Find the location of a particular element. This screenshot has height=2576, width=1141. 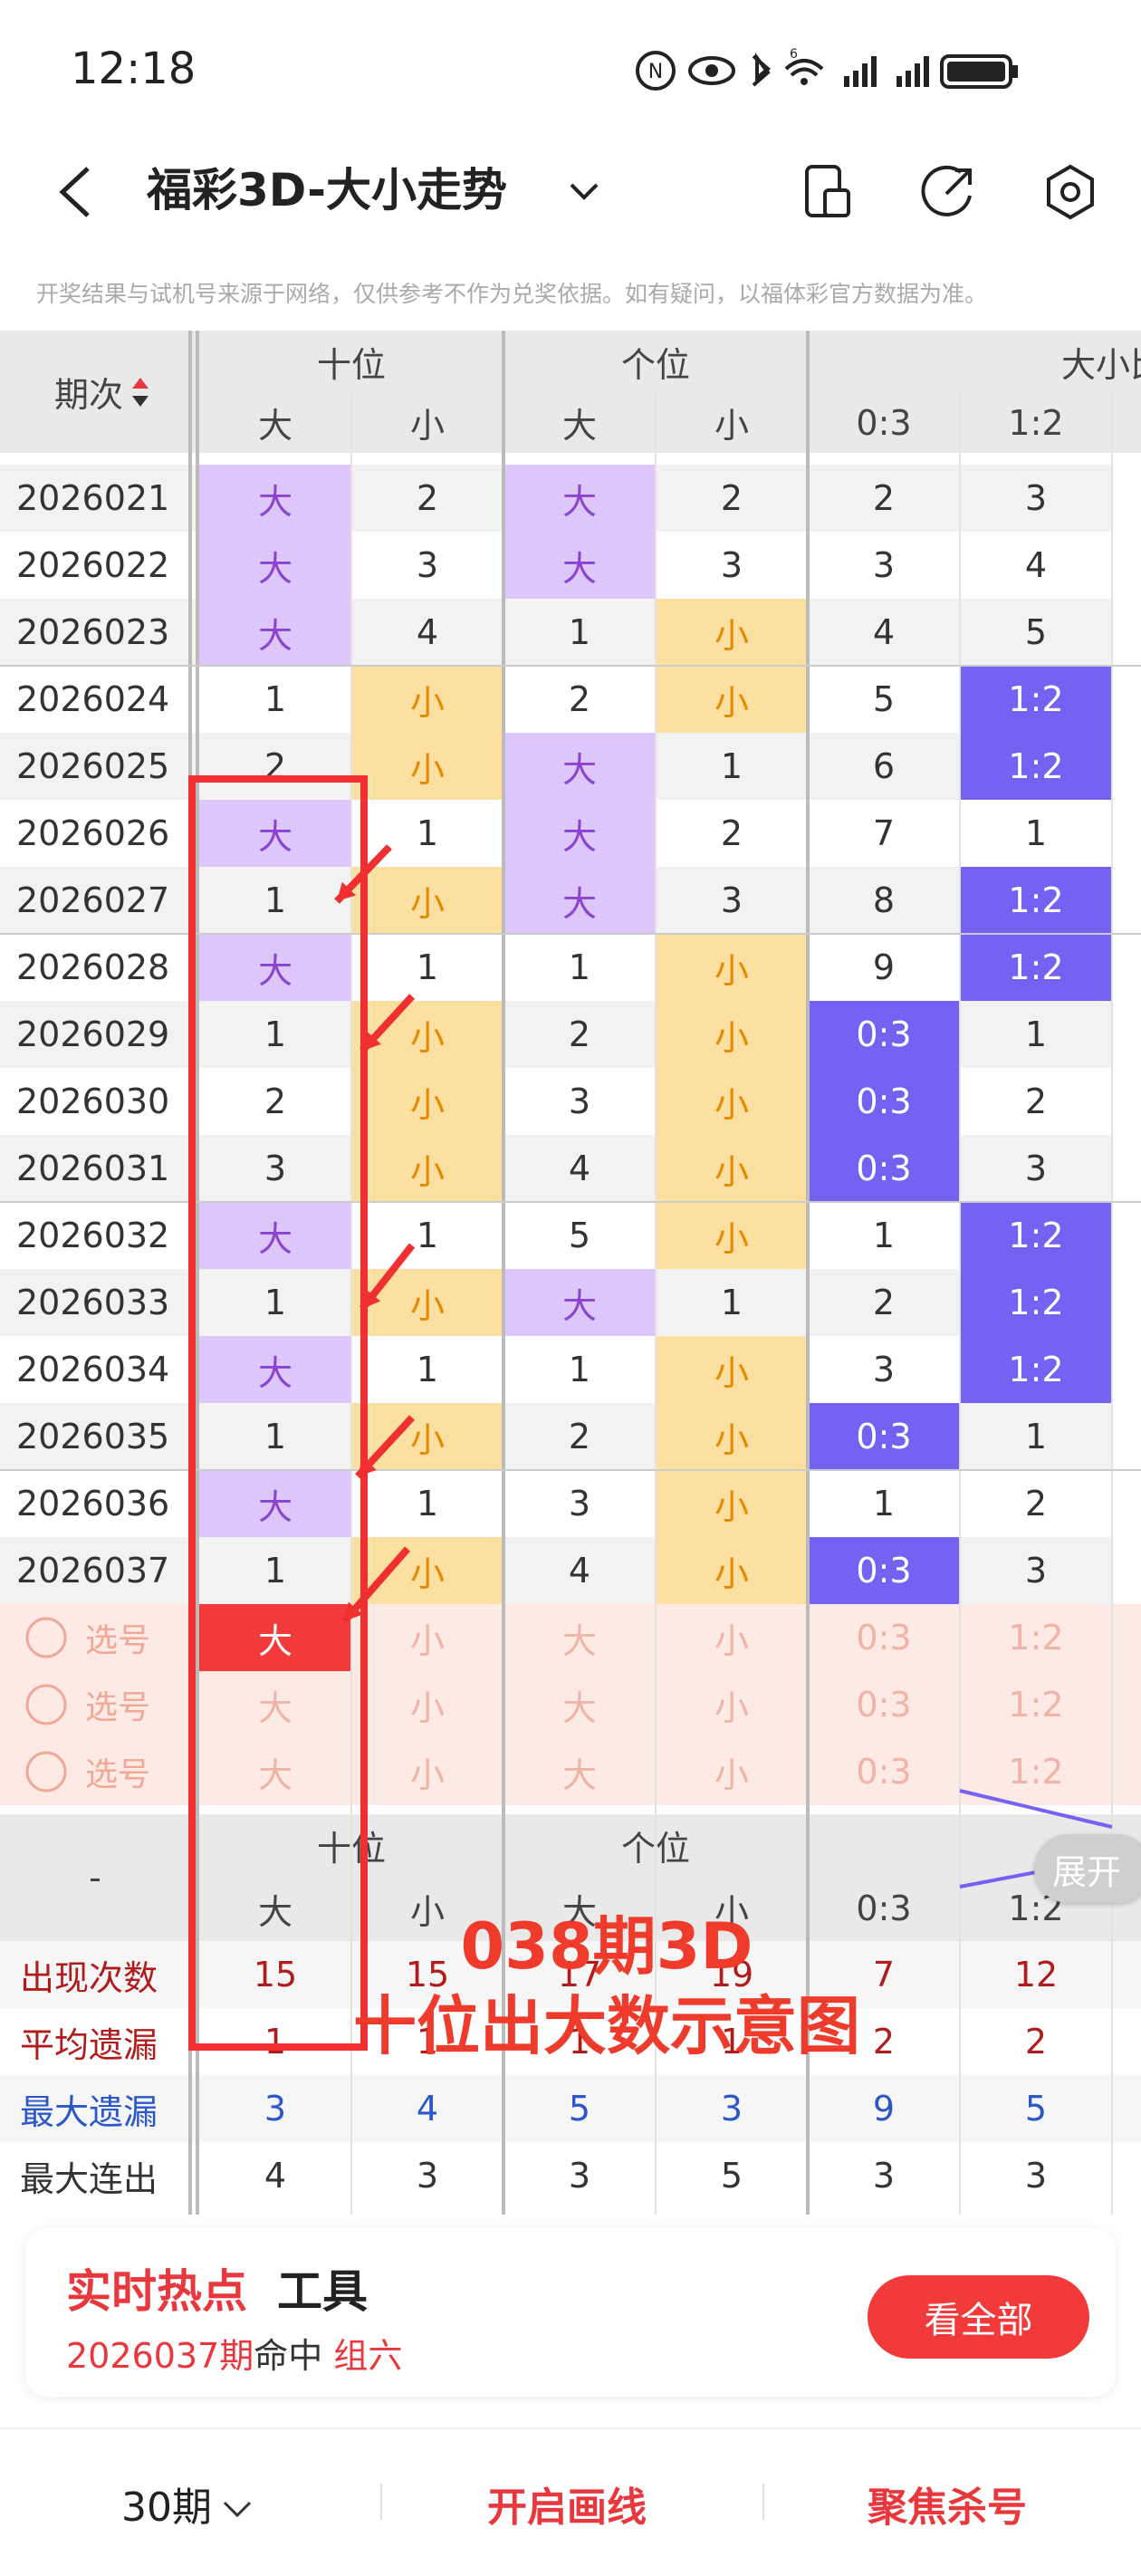

see-all-button: 看全部 is located at coordinates (978, 2317).